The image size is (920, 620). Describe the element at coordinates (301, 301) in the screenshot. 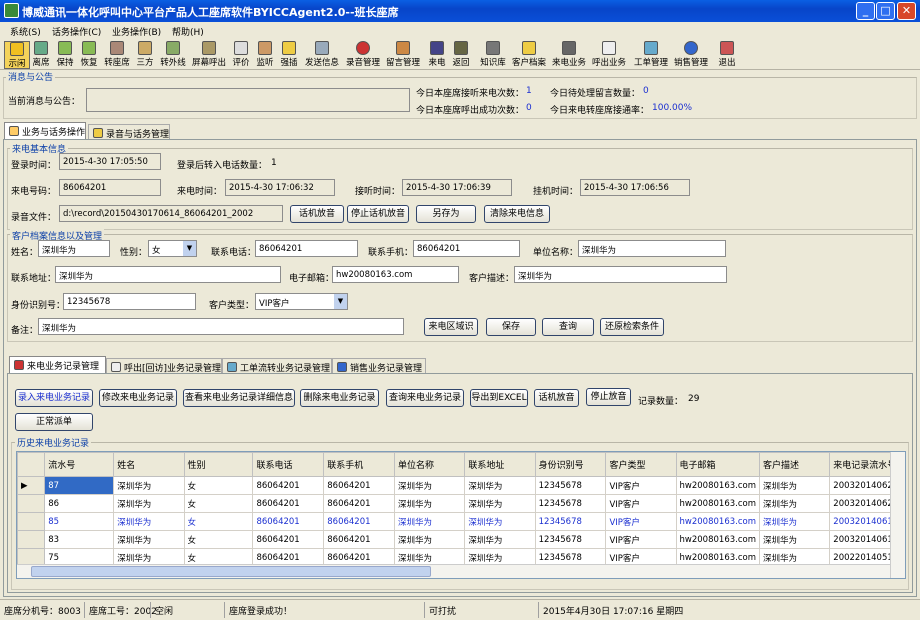

I see `customer-type-select: VIP客户 ▼` at that location.